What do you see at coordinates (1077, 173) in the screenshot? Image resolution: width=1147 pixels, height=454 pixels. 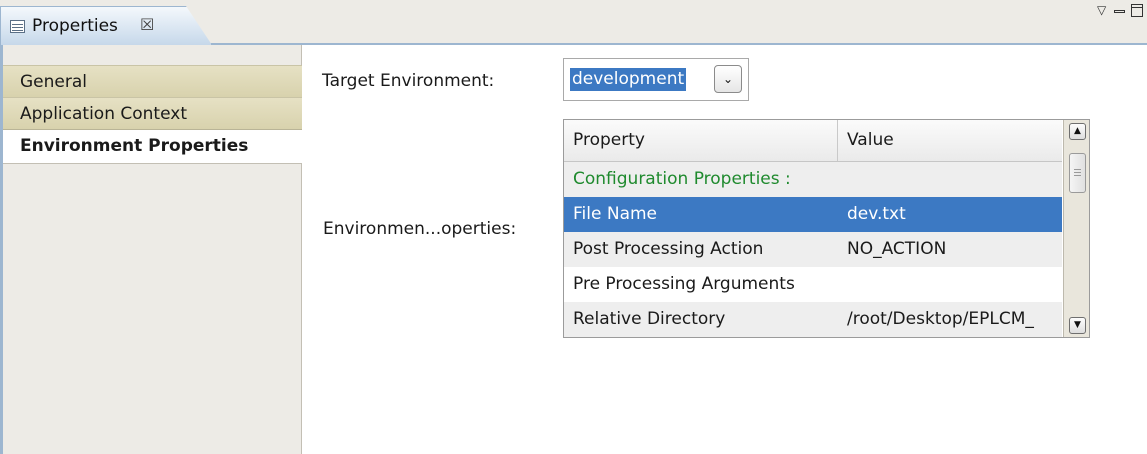 I see `scroll-thumb` at bounding box center [1077, 173].